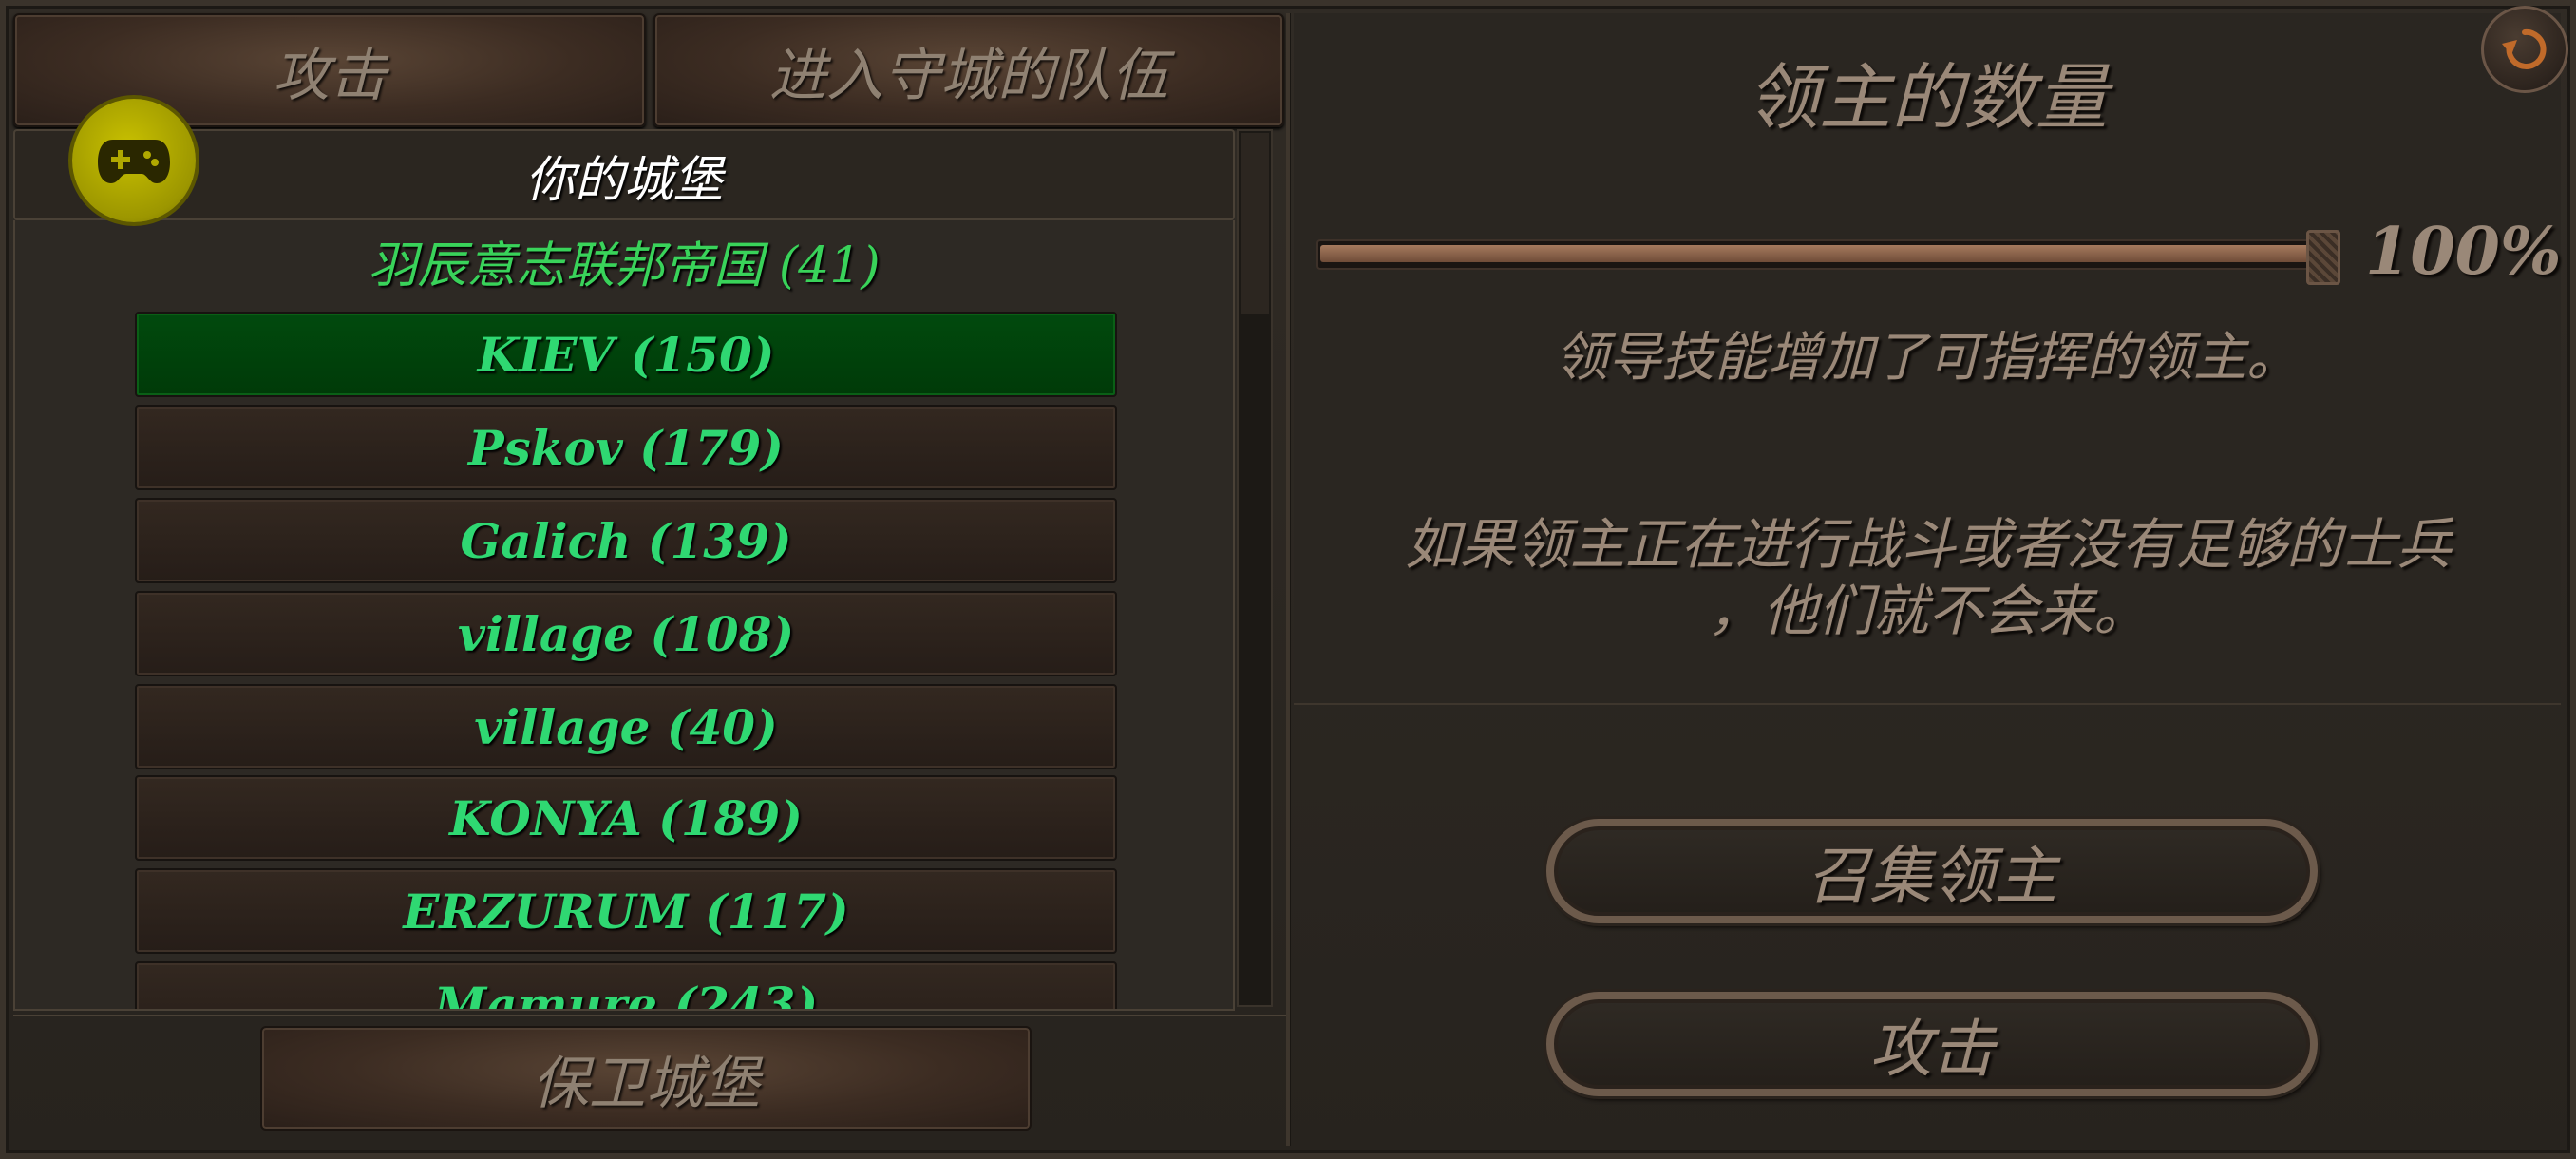 The image size is (2576, 1159). I want to click on lords-slider-track, so click(1821, 254).